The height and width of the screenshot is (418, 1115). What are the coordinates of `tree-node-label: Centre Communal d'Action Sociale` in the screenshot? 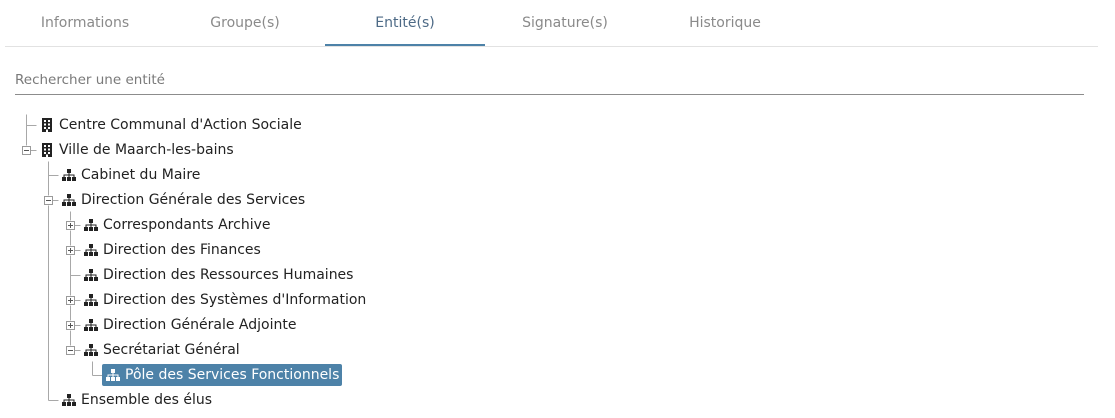 It's located at (180, 125).